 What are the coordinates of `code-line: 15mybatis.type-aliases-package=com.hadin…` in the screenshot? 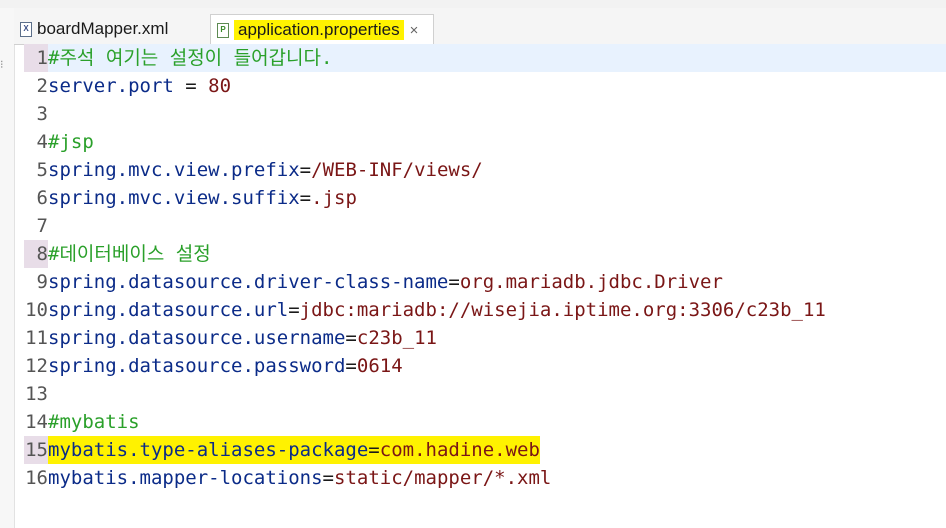 It's located at (282, 450).